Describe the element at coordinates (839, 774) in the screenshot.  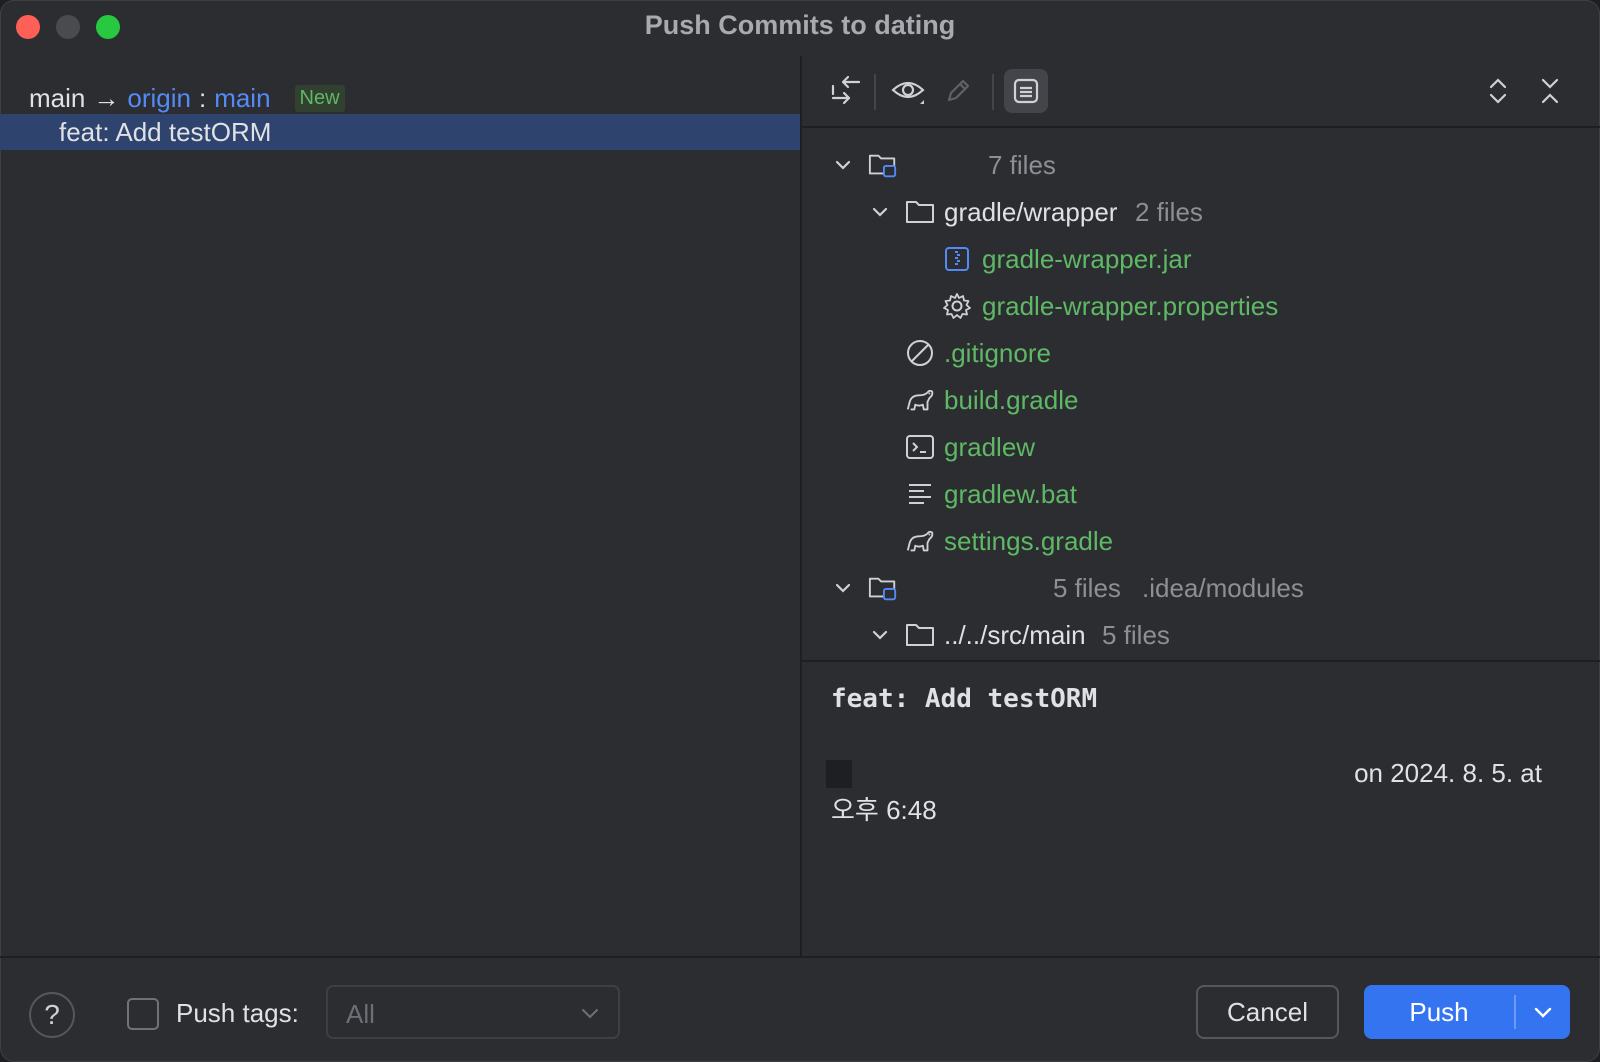
I see `author-avatar` at that location.